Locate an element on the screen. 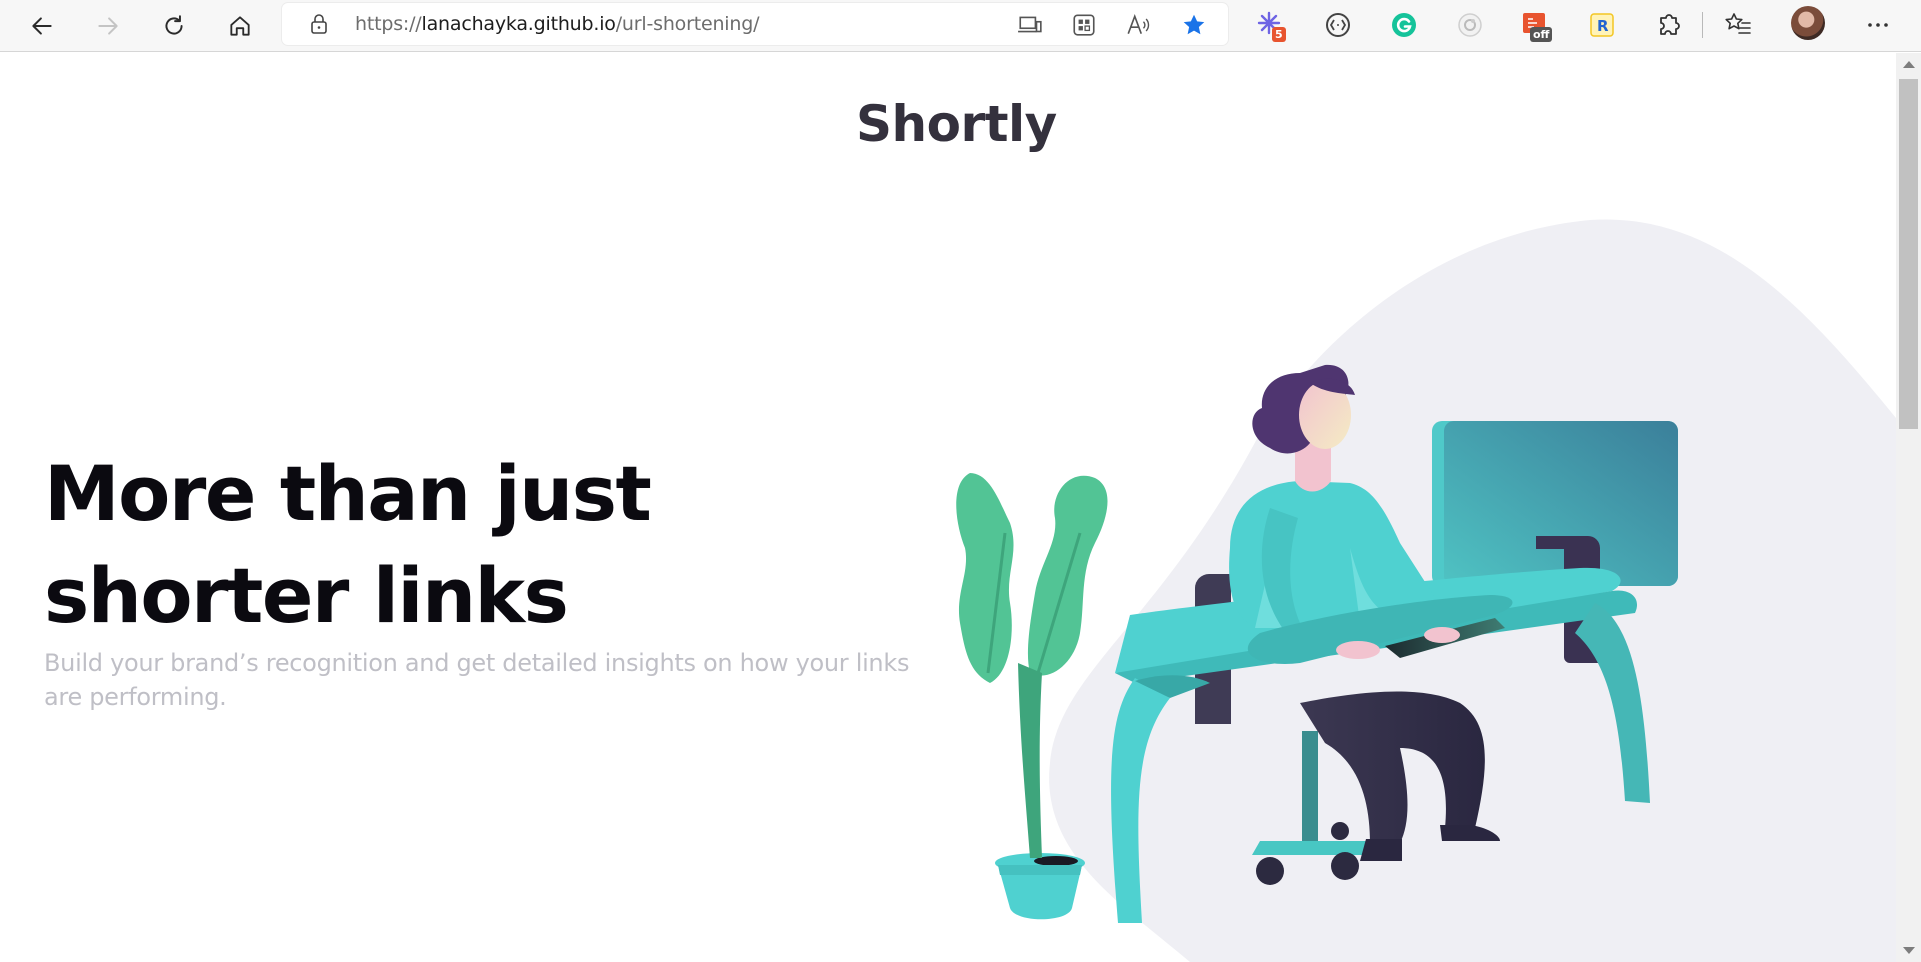 Image resolution: width=1921 pixels, height=962 pixels. grammarly-extension-button is located at coordinates (1404, 25).